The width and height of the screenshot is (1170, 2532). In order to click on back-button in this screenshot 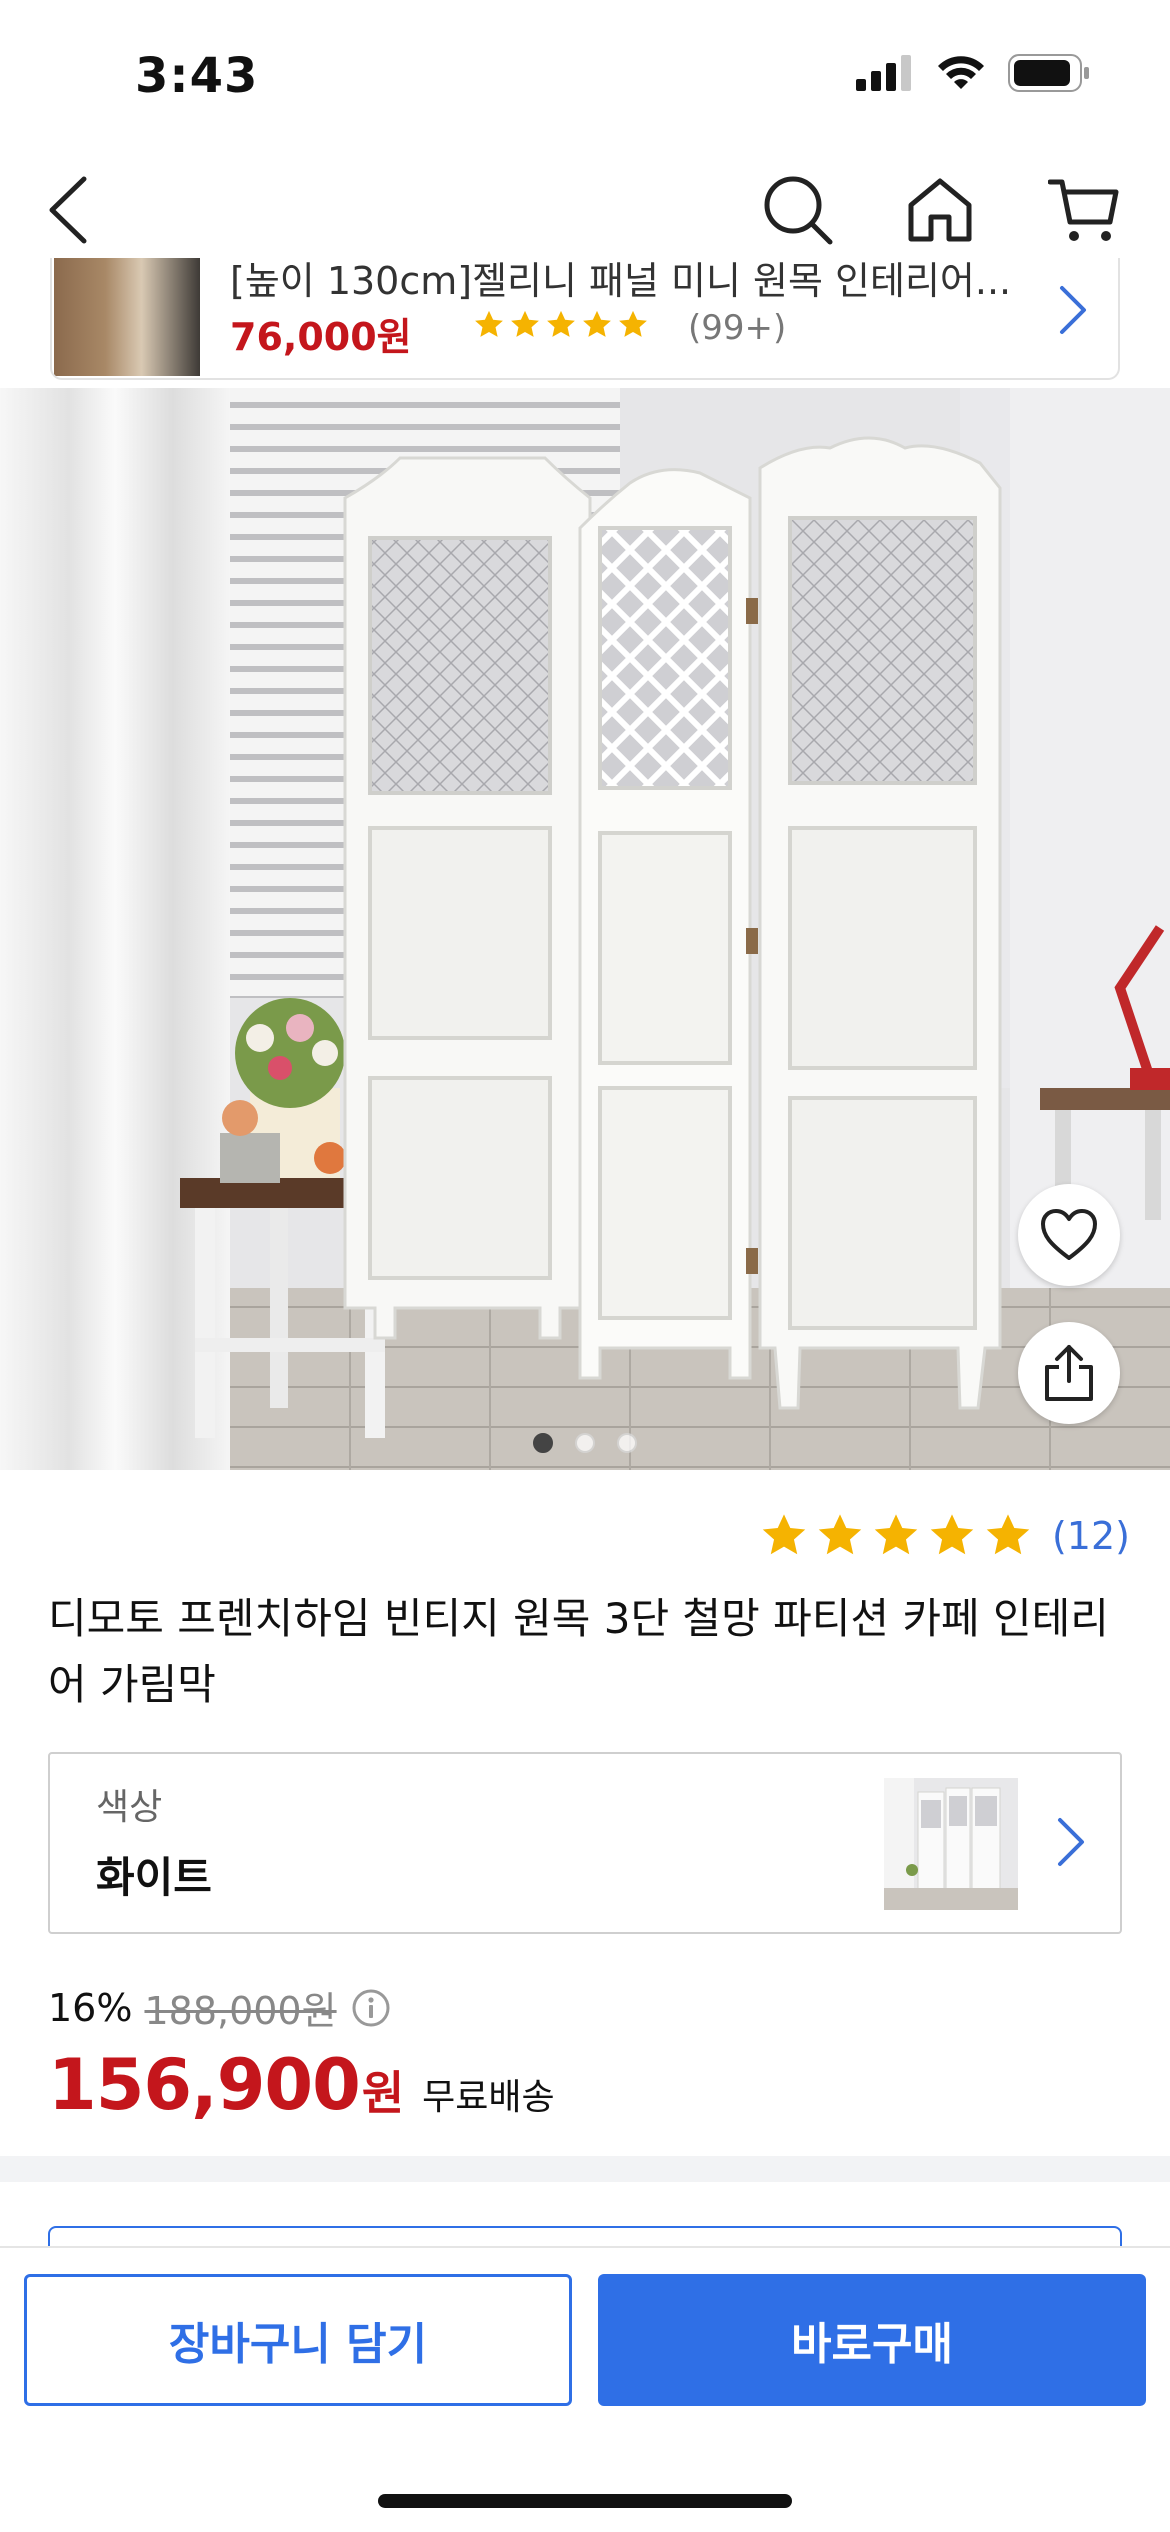, I will do `click(68, 210)`.